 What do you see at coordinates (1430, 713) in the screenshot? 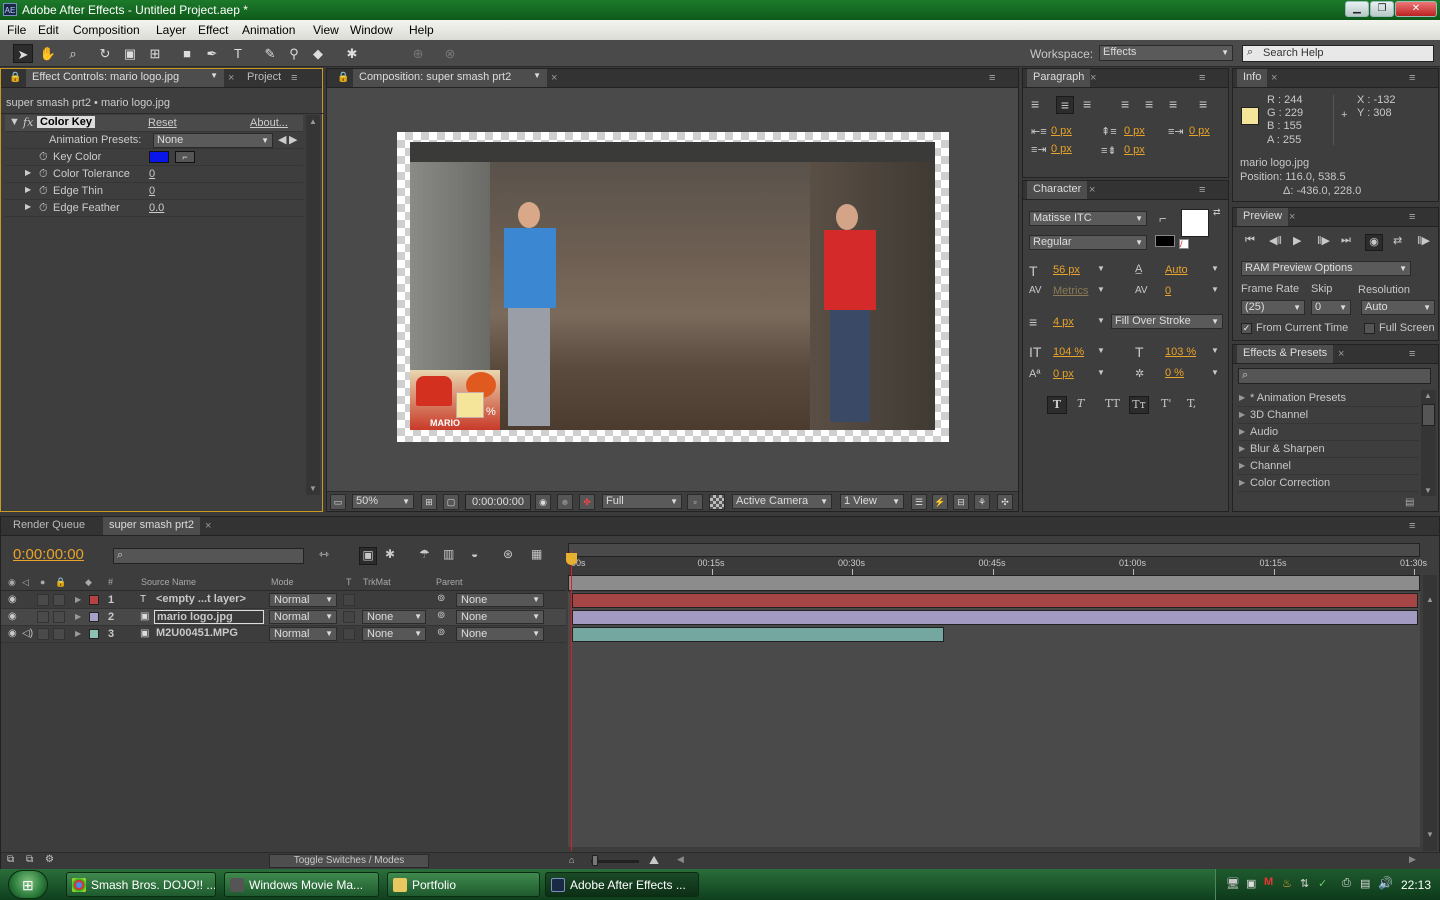
I see `timeline-scrollbar: ▲ ▼` at bounding box center [1430, 713].